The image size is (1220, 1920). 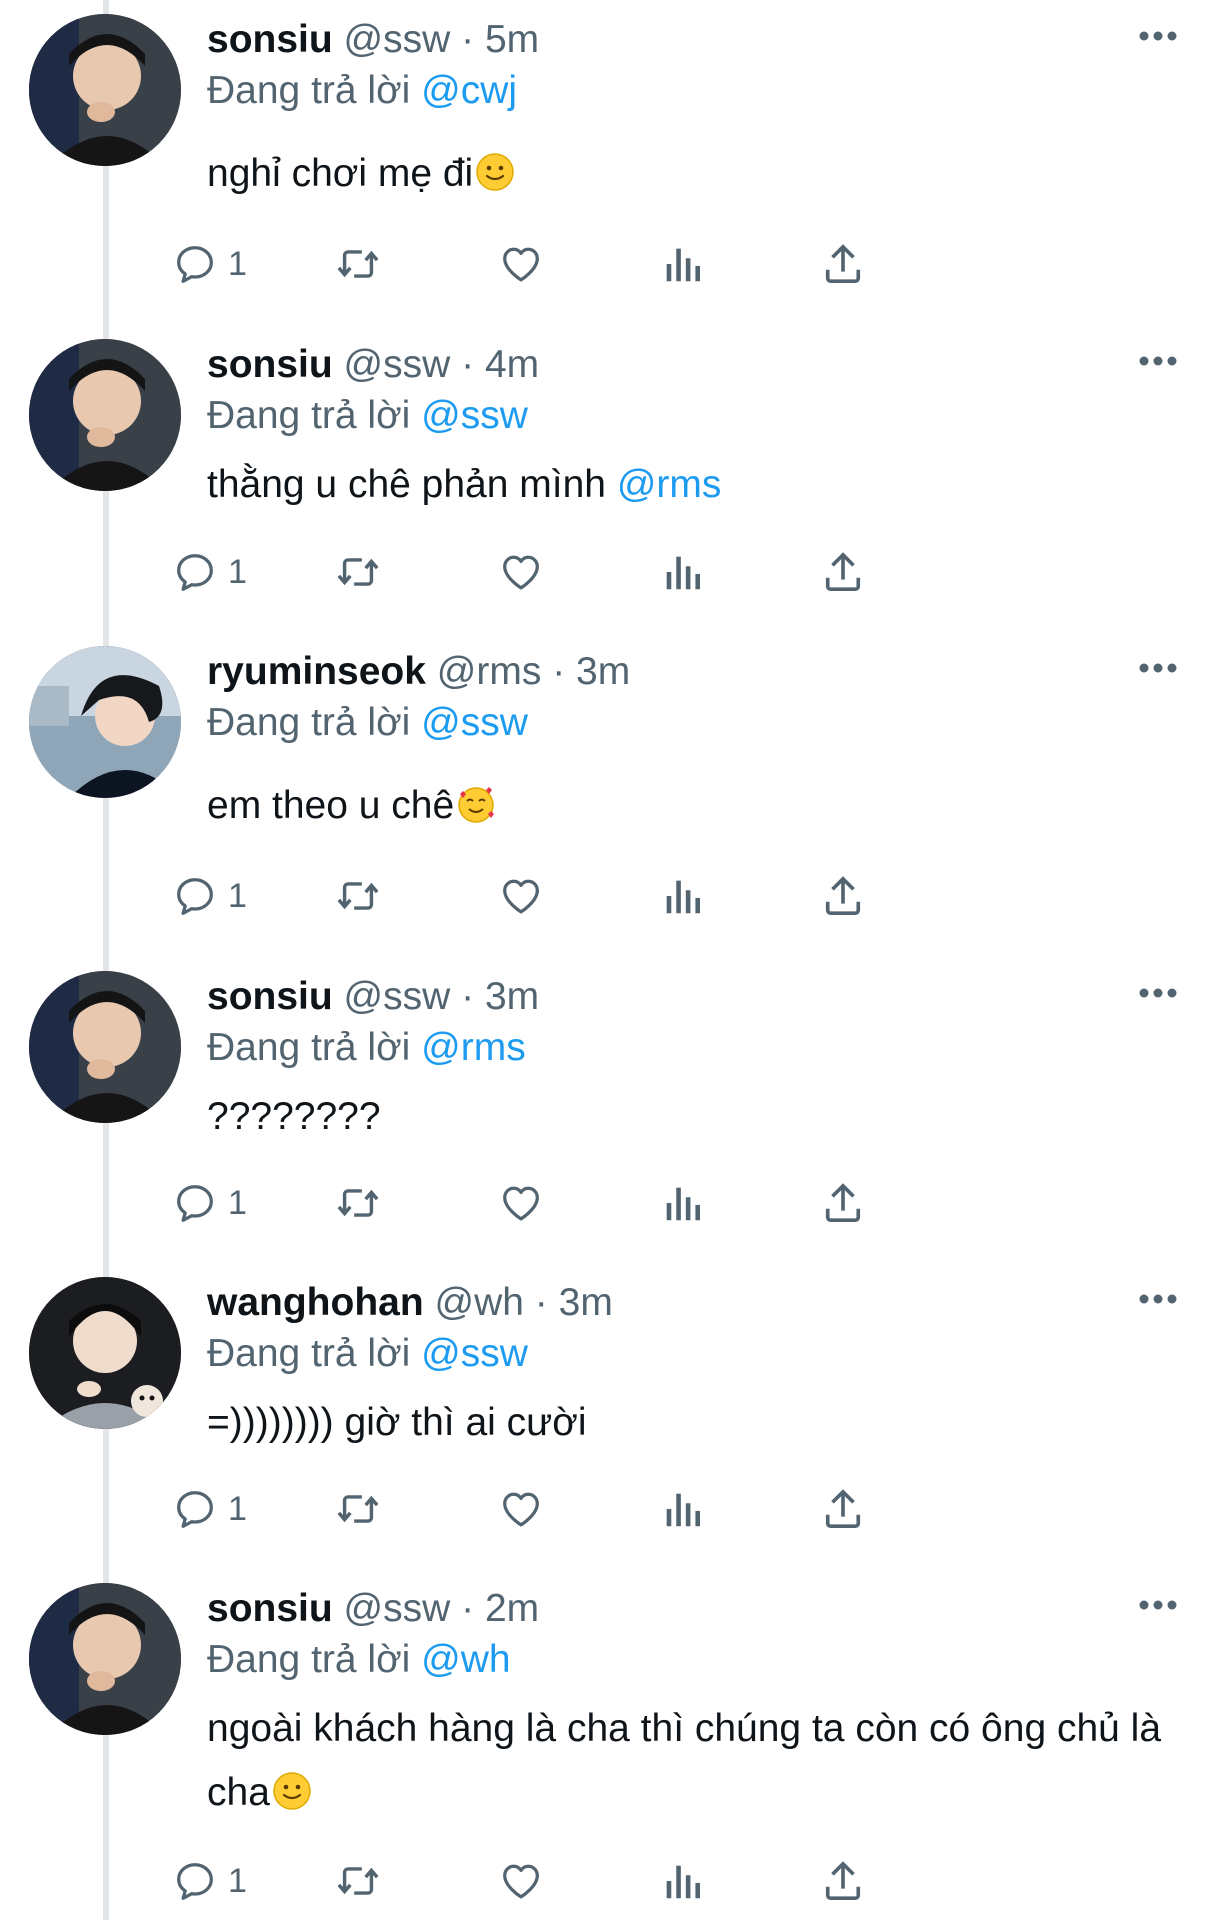 I want to click on timestamp: 4m, so click(x=512, y=364).